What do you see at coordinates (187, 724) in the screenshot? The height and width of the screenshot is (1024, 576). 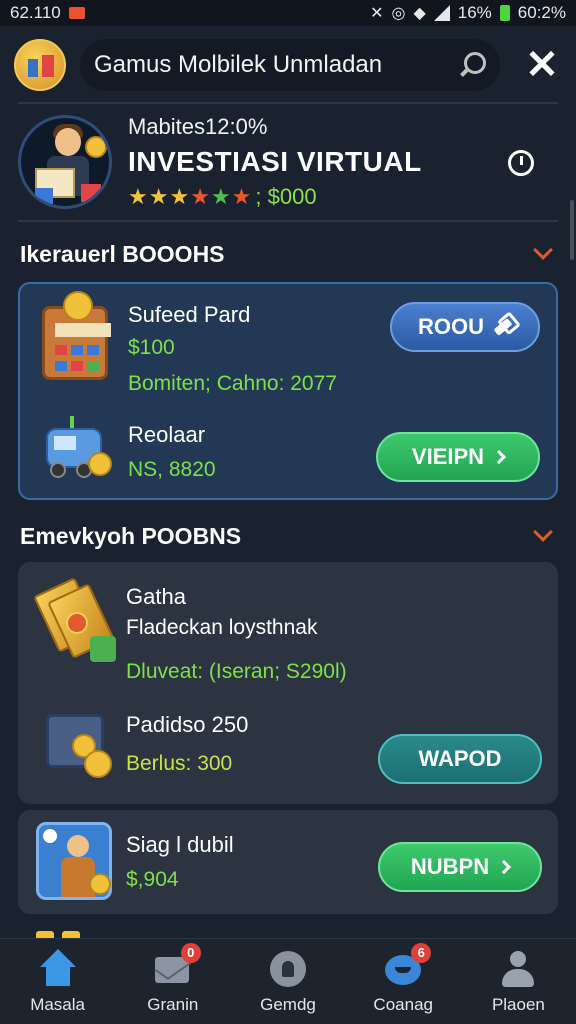 I see `item-name: Padidso 250` at bounding box center [187, 724].